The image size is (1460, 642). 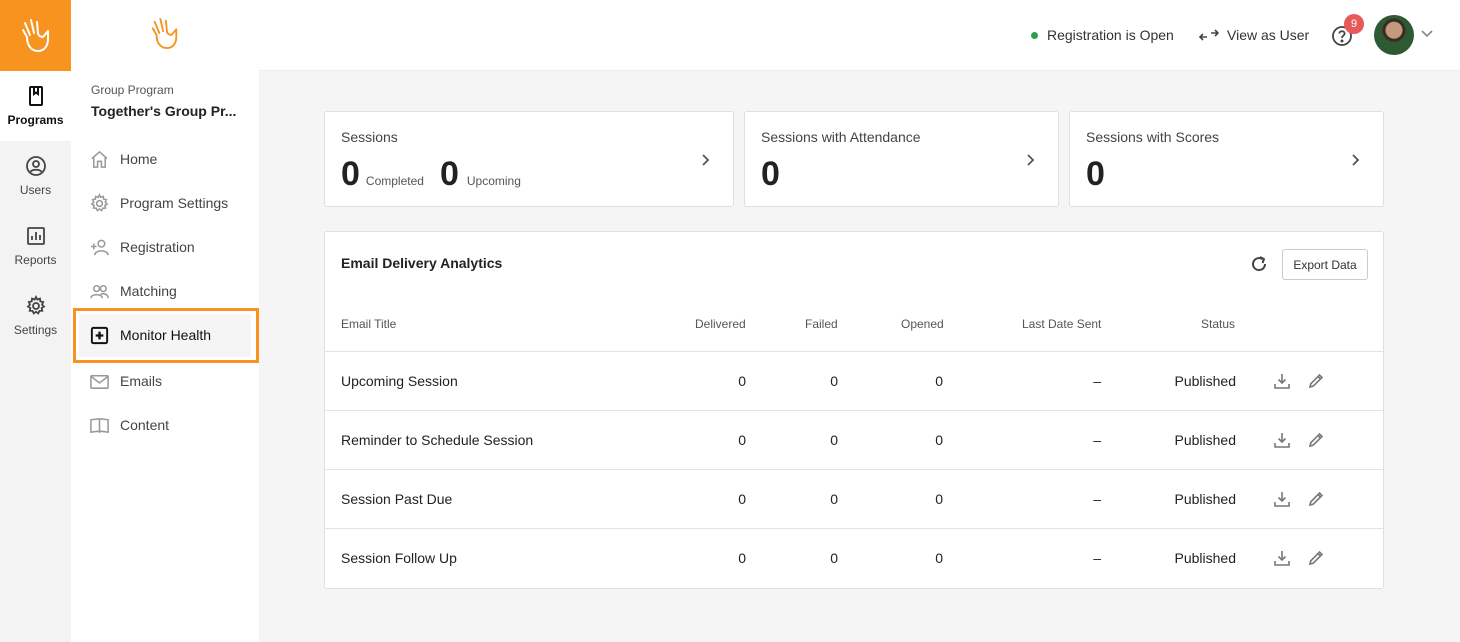 I want to click on rail-item-users: Users, so click(x=35, y=176).